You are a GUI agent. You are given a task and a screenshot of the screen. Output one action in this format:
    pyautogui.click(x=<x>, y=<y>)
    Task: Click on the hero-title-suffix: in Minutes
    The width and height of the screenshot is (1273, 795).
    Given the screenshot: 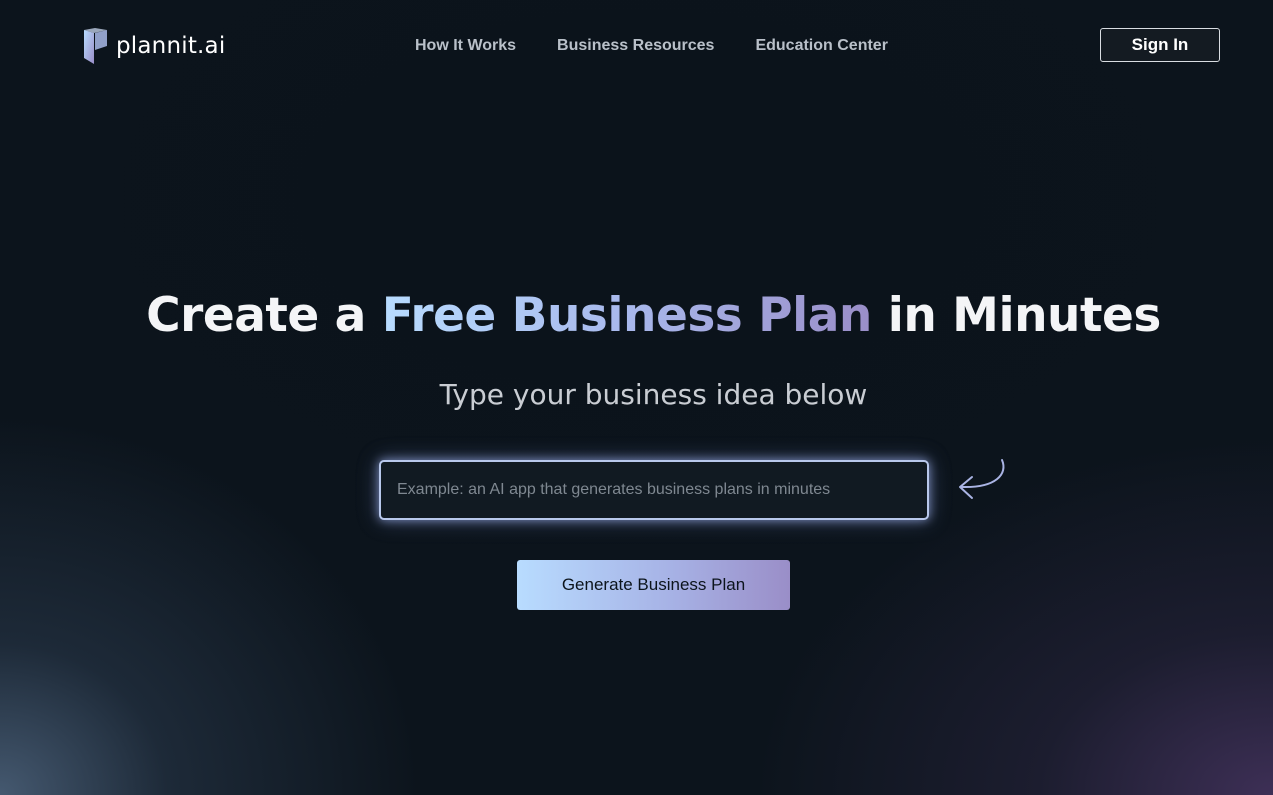 What is the action you would take?
    pyautogui.click(x=1016, y=315)
    